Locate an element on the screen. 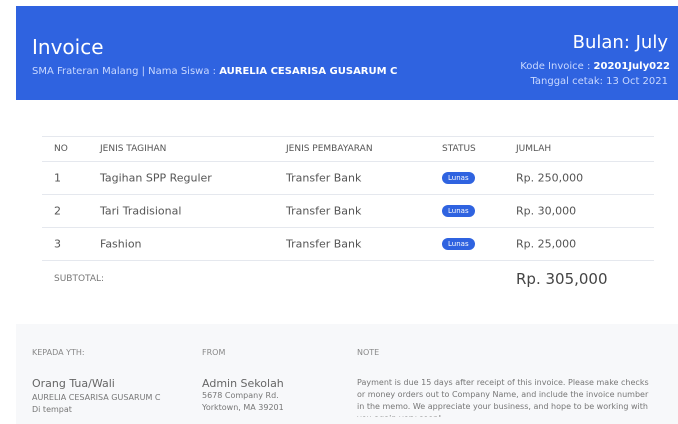 The image size is (678, 424). row-tagihan: Fashion is located at coordinates (121, 244).